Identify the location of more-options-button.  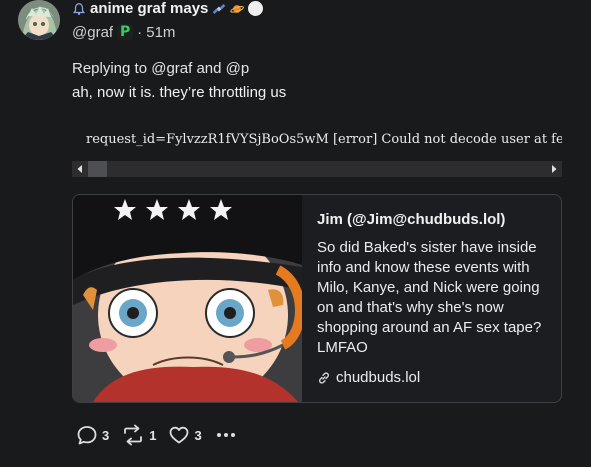
(226, 435).